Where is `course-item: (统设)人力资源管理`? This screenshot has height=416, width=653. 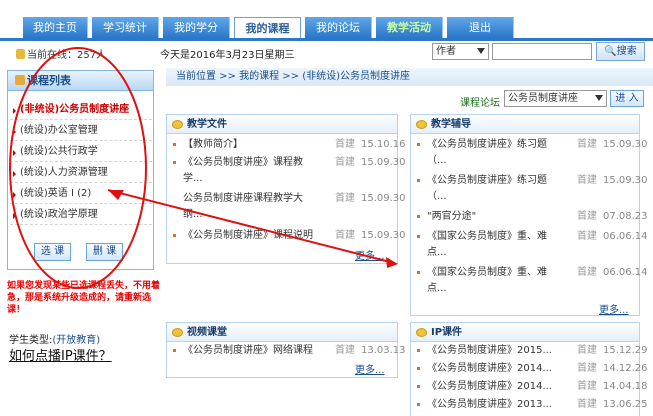 course-item: (统设)人力资源管理 is located at coordinates (81, 172).